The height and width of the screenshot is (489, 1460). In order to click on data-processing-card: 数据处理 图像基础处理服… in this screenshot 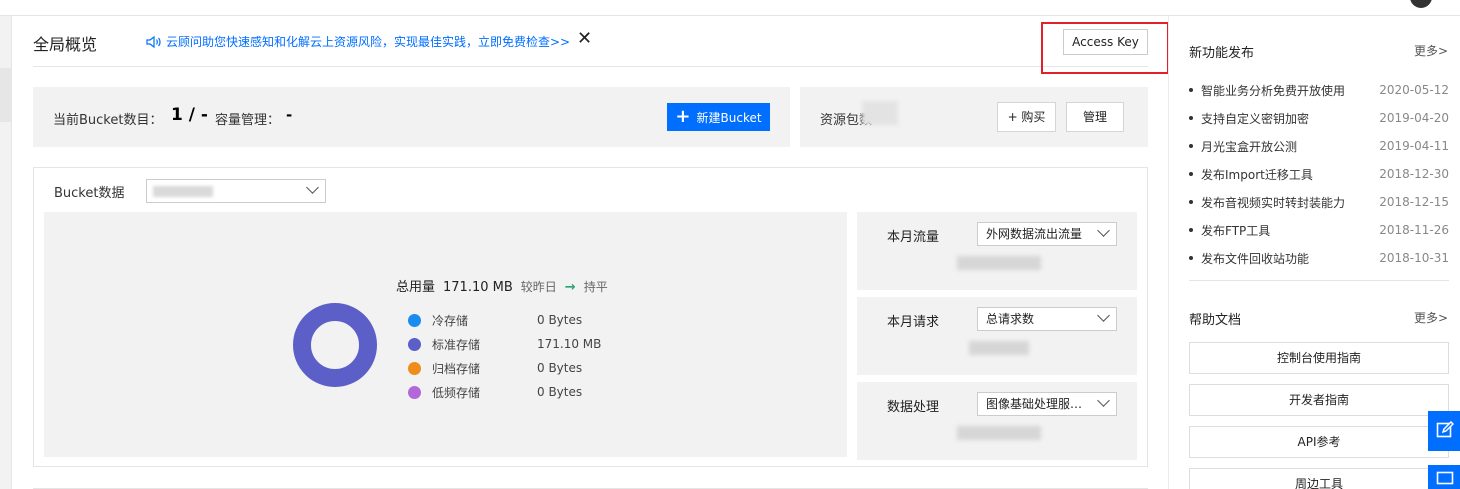, I will do `click(997, 421)`.